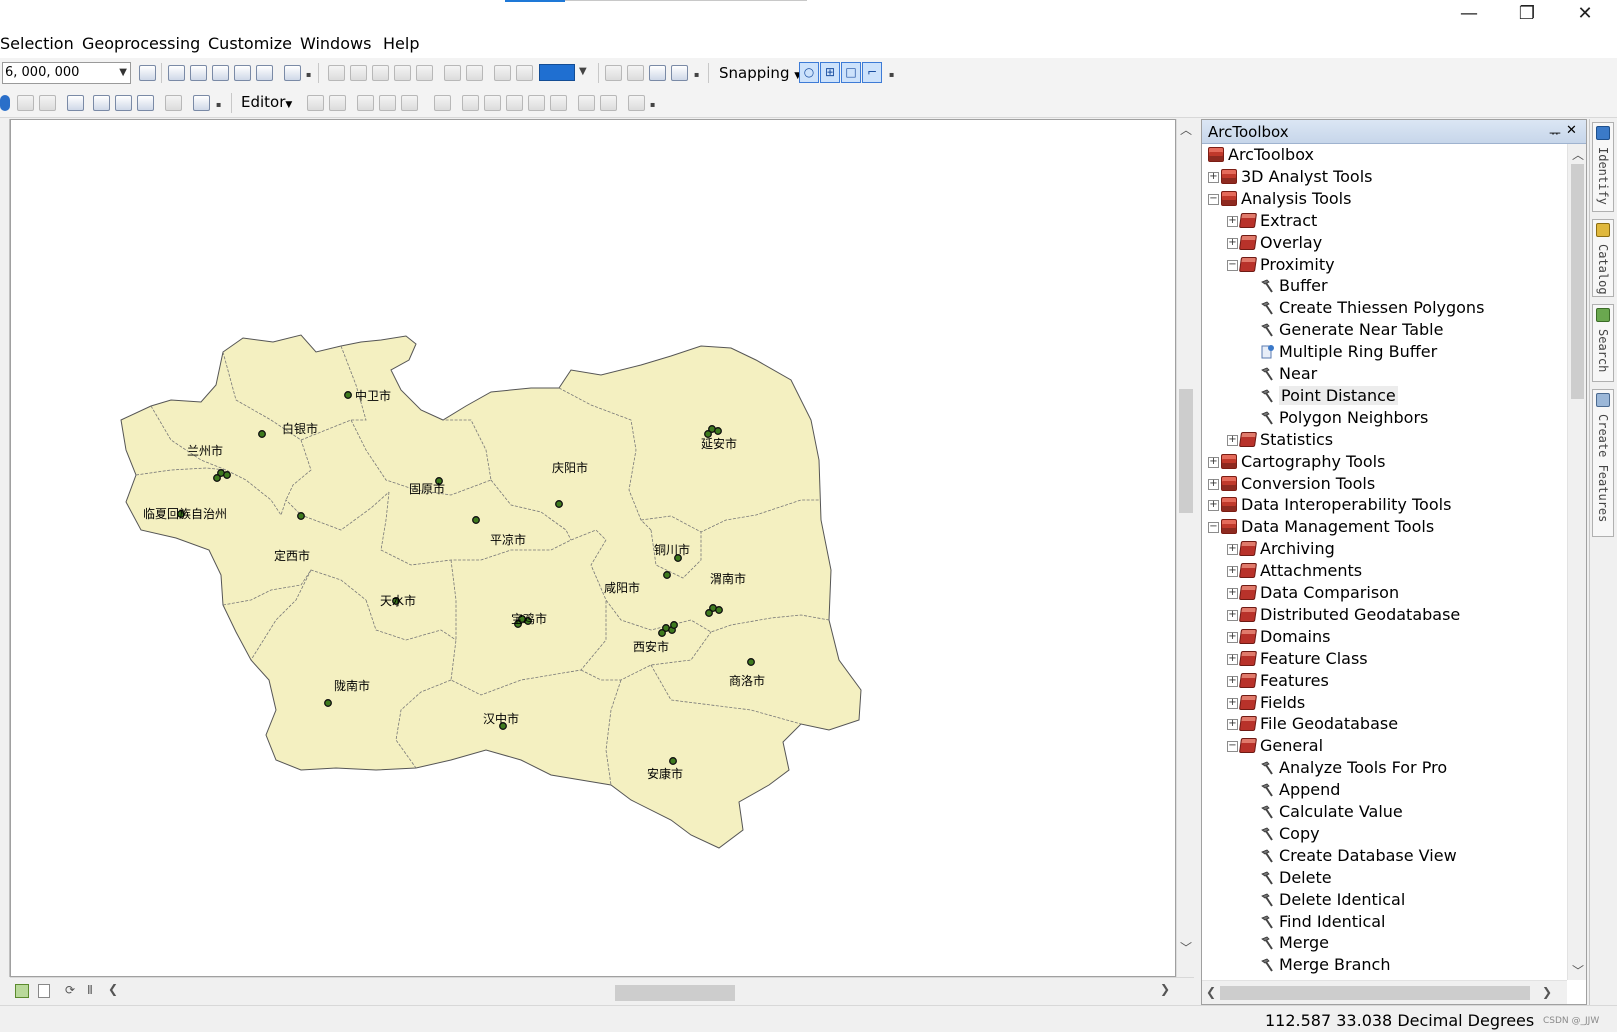  What do you see at coordinates (1165, 989) in the screenshot?
I see `scroll-right-icon: ❯` at bounding box center [1165, 989].